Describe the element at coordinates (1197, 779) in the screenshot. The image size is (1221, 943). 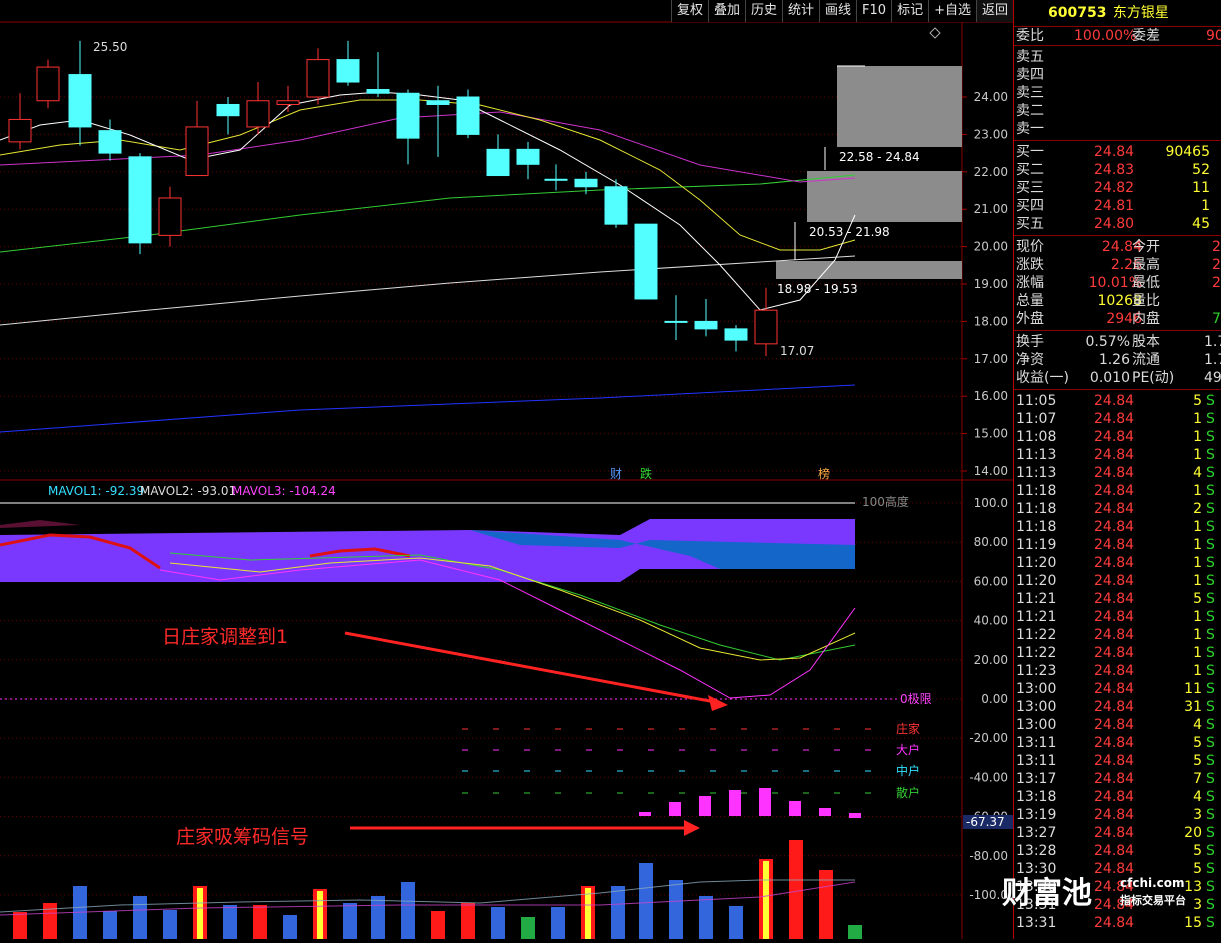
I see `tick-volume: 7` at that location.